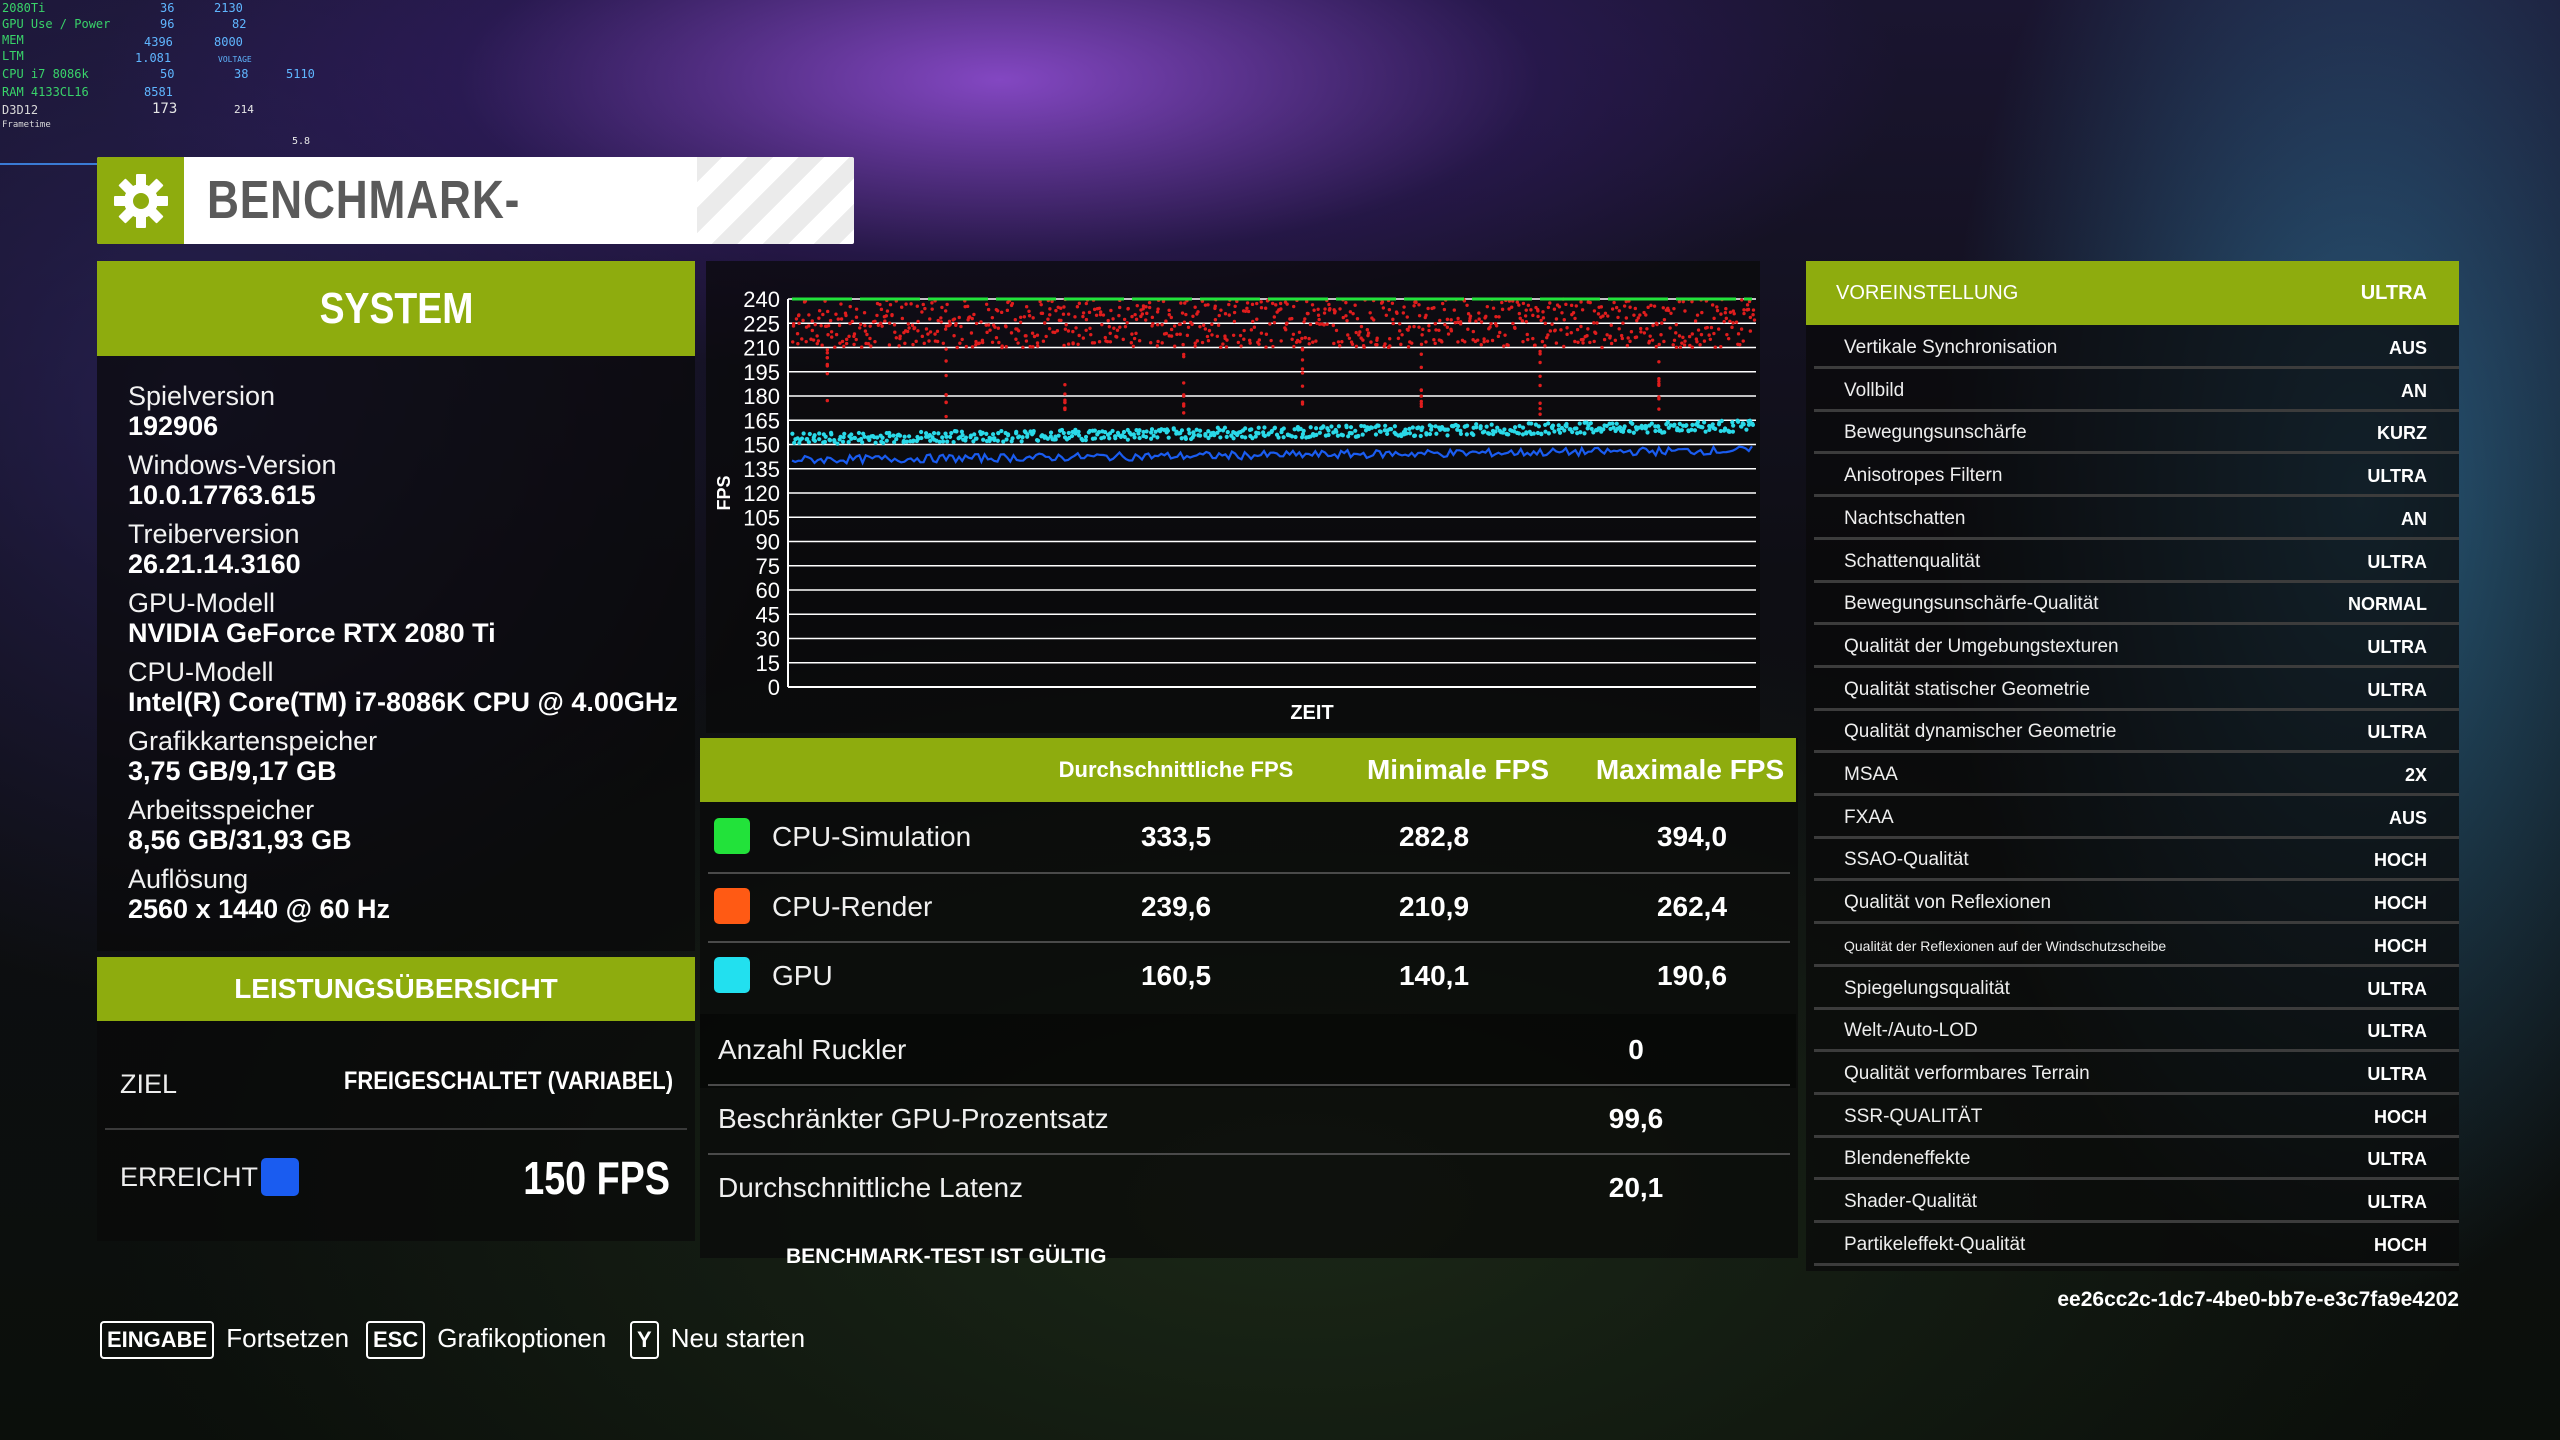 This screenshot has height=1440, width=2560. I want to click on osd-gpu-label: 2080Ti, so click(24, 8).